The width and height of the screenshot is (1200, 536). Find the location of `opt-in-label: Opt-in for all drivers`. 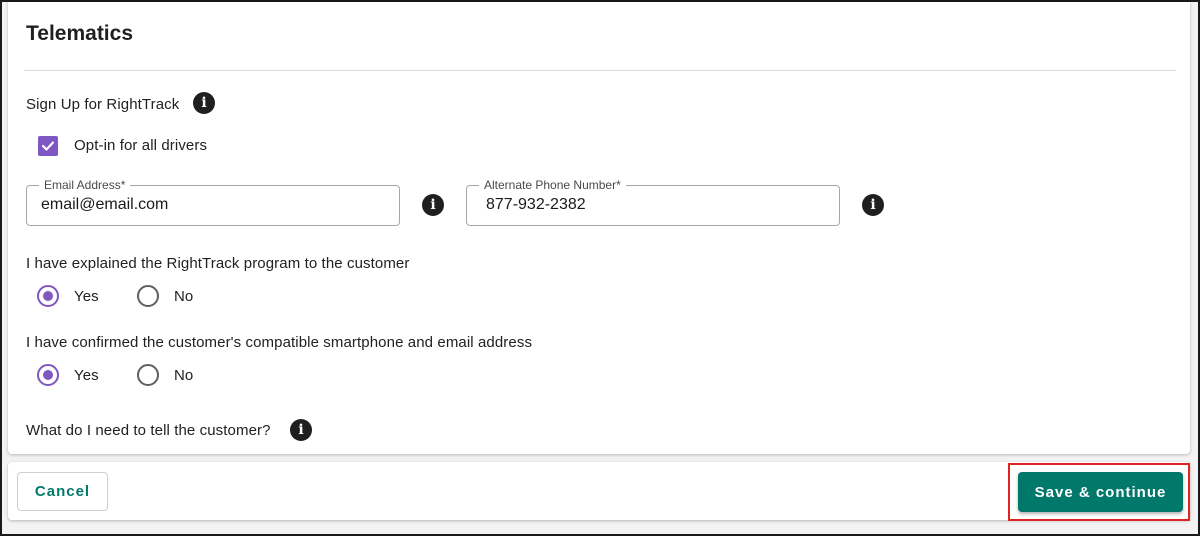

opt-in-label: Opt-in for all drivers is located at coordinates (141, 145).